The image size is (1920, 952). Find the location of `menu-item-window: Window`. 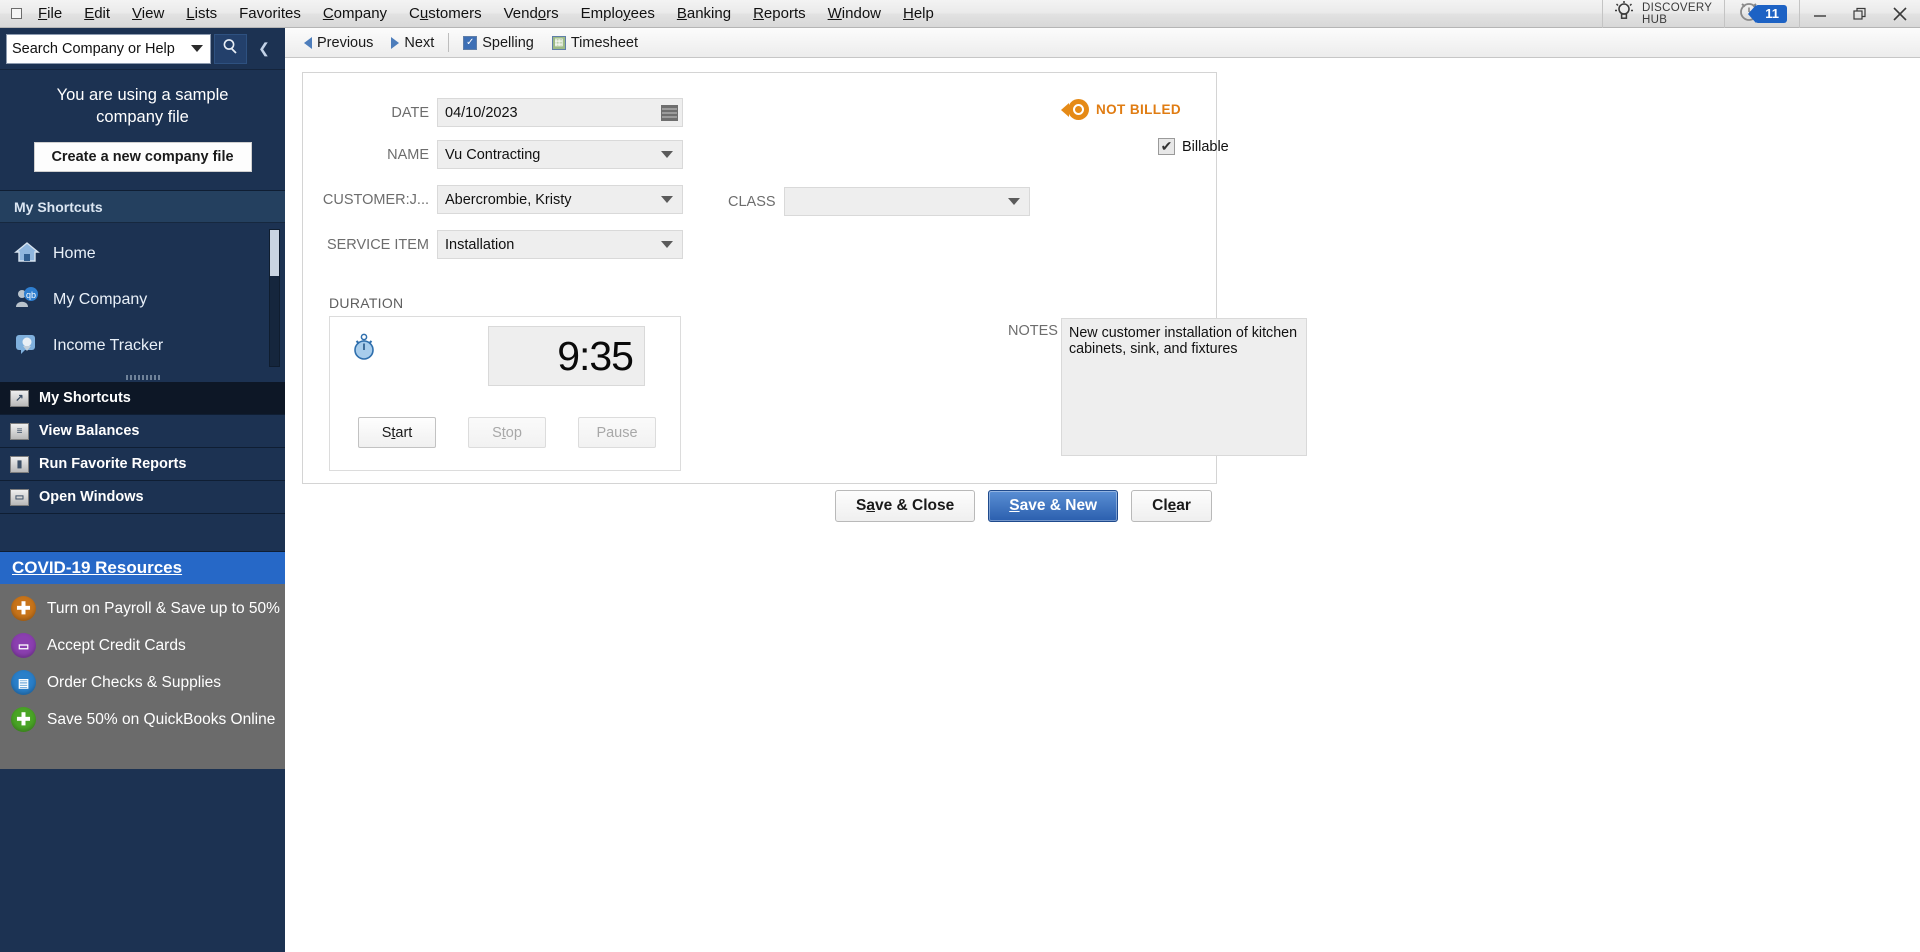

menu-item-window: Window is located at coordinates (854, 14).